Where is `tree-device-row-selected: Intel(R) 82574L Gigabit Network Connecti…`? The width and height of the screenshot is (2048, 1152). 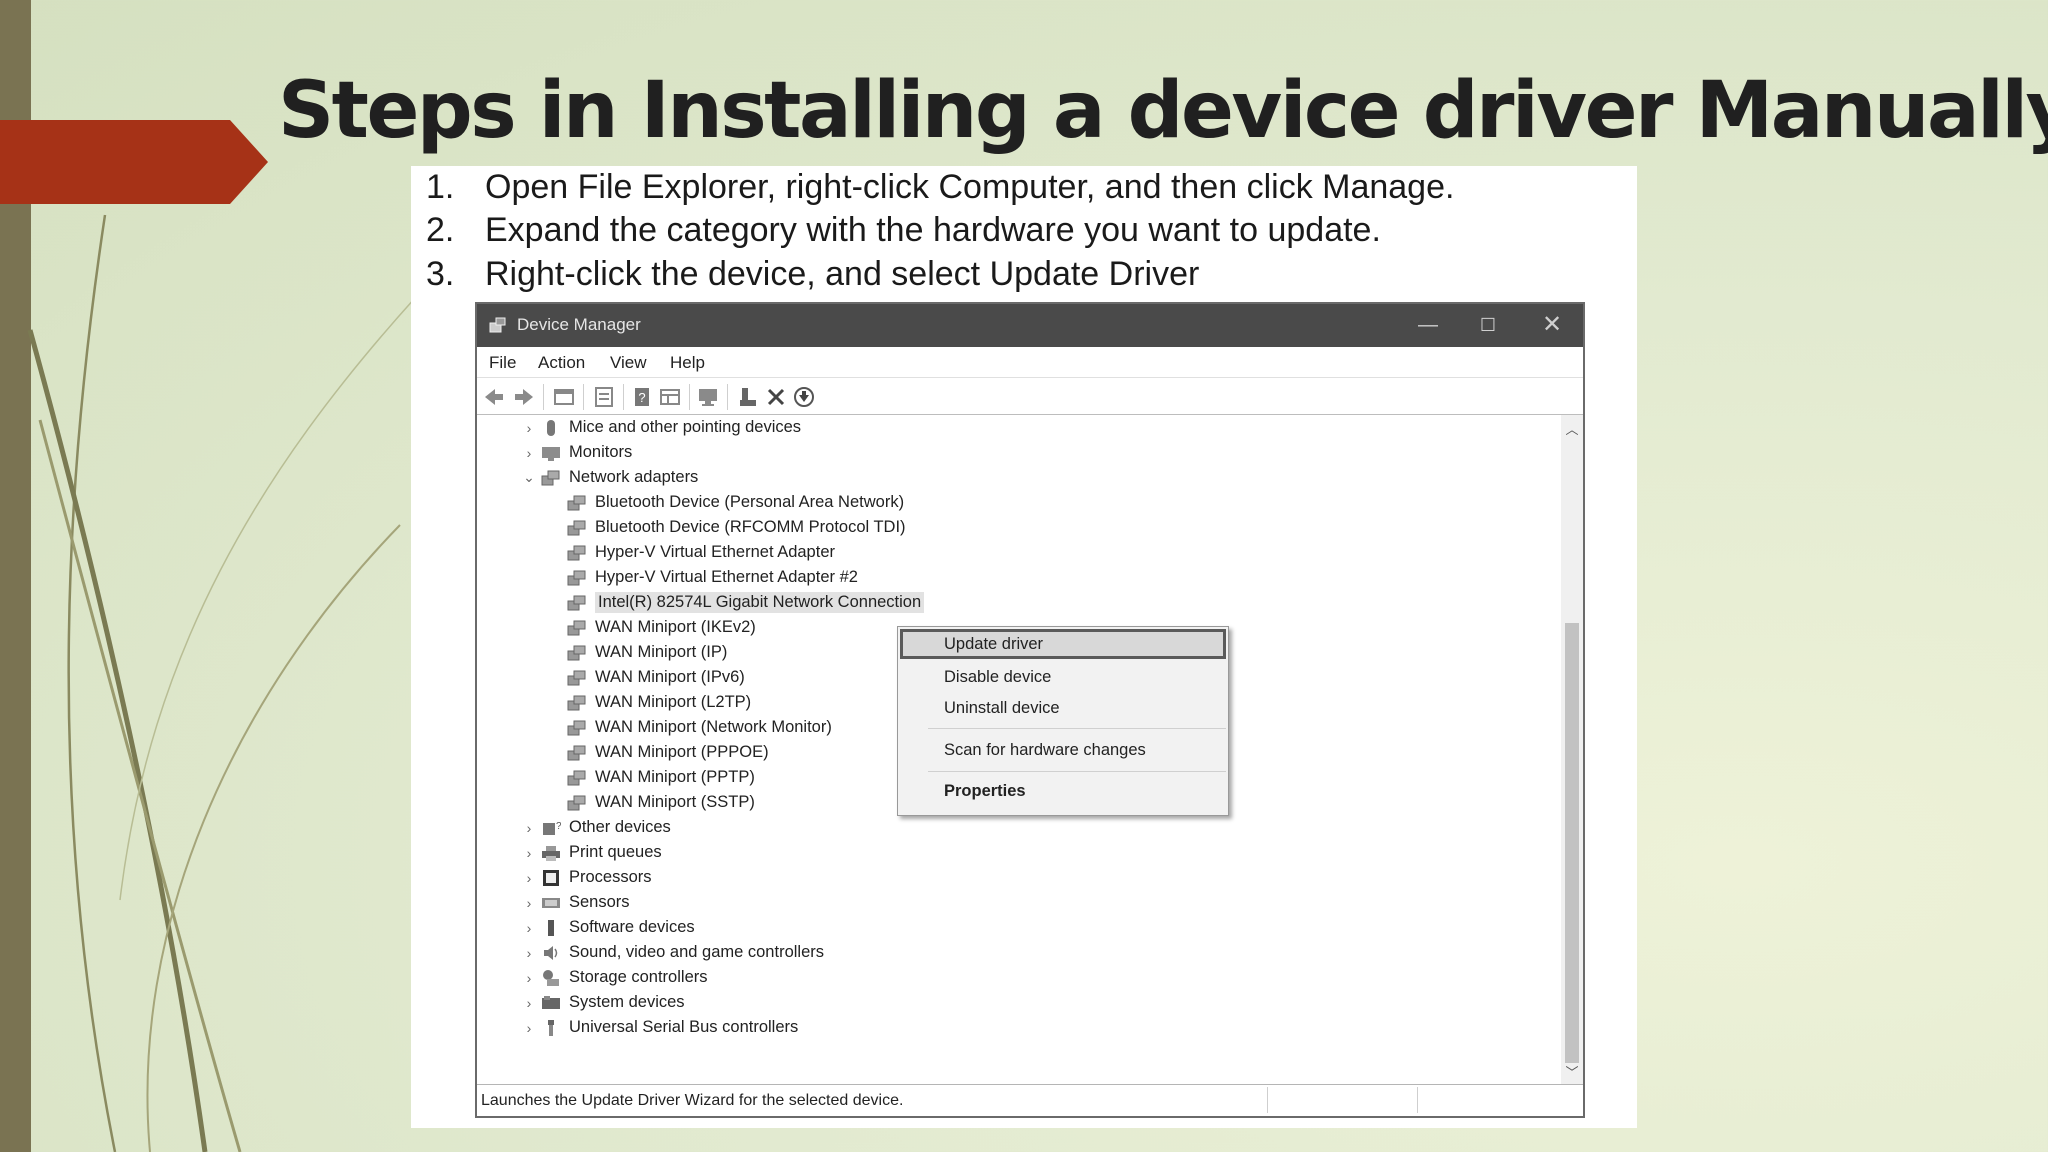
tree-device-row-selected: Intel(R) 82574L Gigabit Network Connecti… is located at coordinates (746, 602).